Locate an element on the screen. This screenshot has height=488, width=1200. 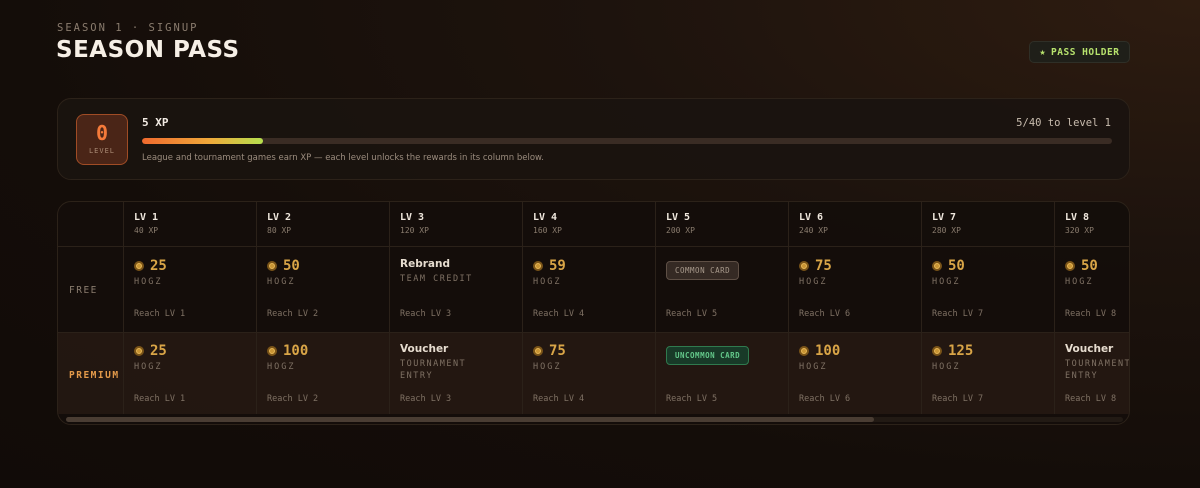
level-label: LV 8 is located at coordinates (1077, 217).